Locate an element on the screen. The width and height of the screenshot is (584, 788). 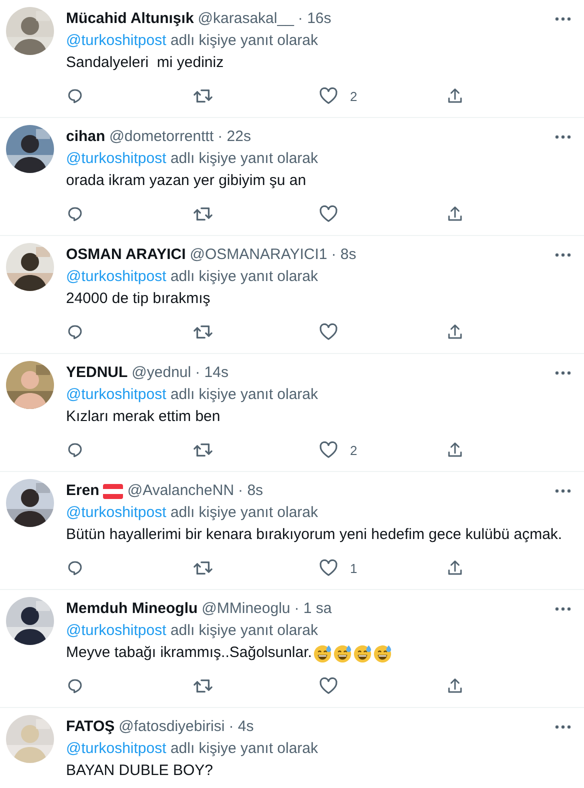
user-handle: @dometorrenttt is located at coordinates (161, 137).